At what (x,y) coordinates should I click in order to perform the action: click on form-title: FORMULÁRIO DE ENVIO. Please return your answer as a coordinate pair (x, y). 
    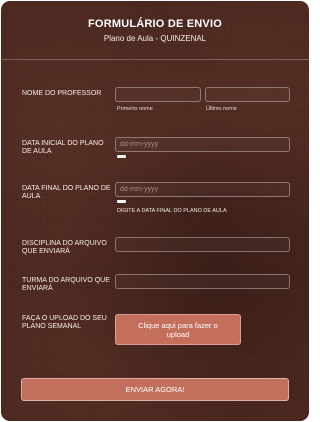
    Looking at the image, I should click on (155, 24).